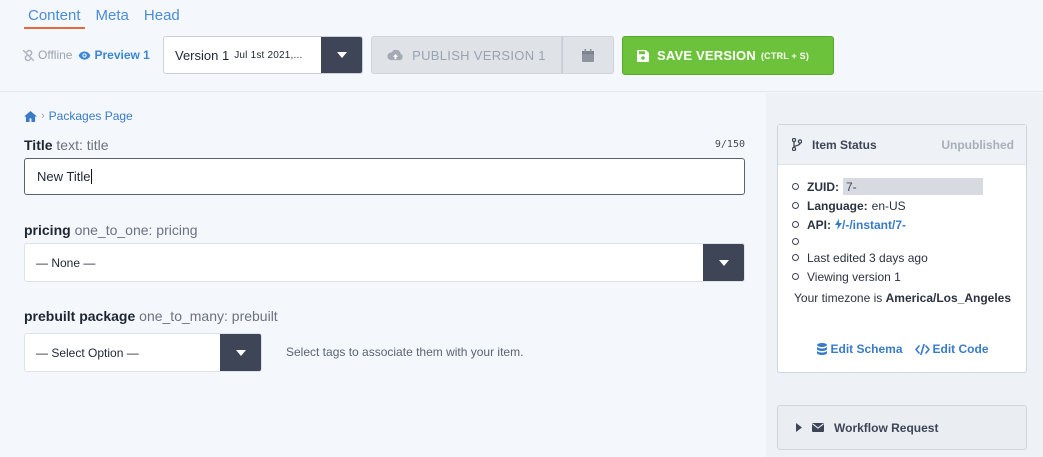 The height and width of the screenshot is (457, 1043). I want to click on language-row: Language: en-US, so click(909, 205).